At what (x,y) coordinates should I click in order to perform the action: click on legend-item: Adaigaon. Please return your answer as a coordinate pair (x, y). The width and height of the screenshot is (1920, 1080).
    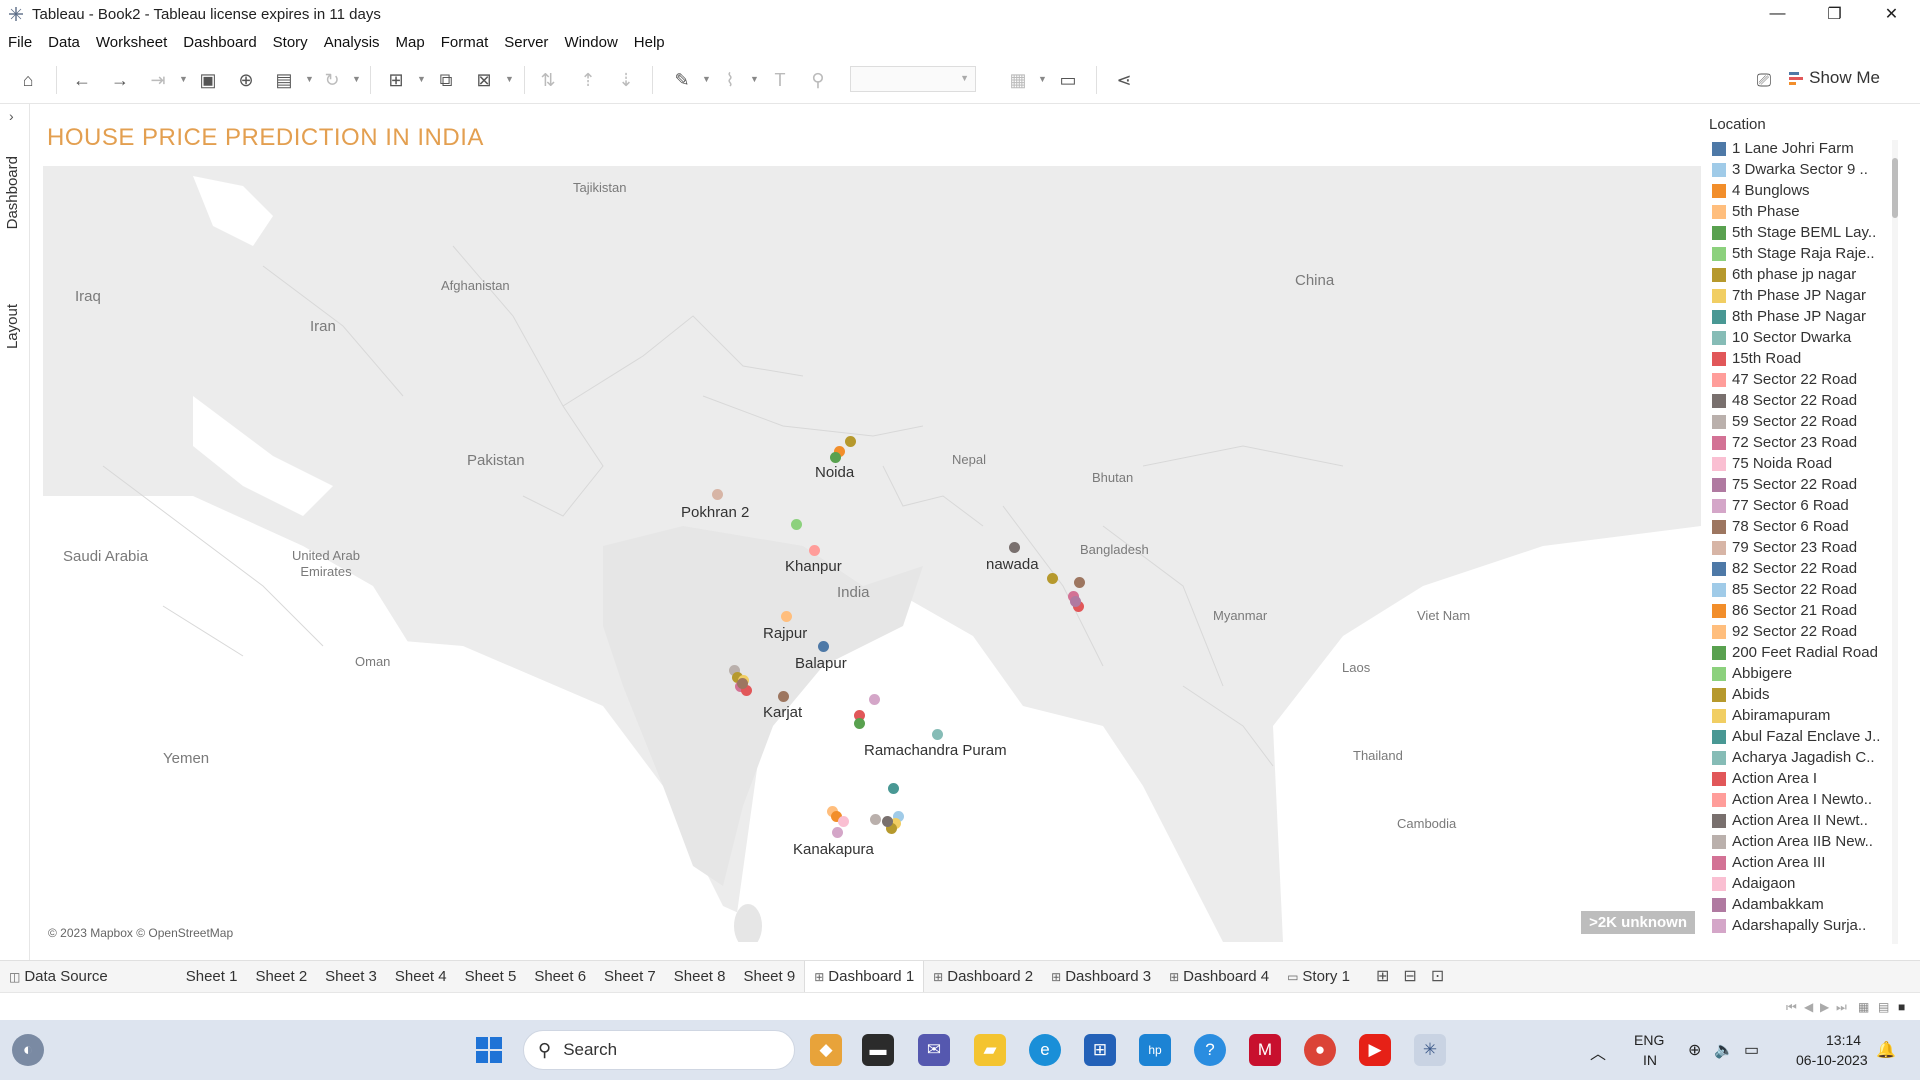
    Looking at the image, I should click on (1799, 883).